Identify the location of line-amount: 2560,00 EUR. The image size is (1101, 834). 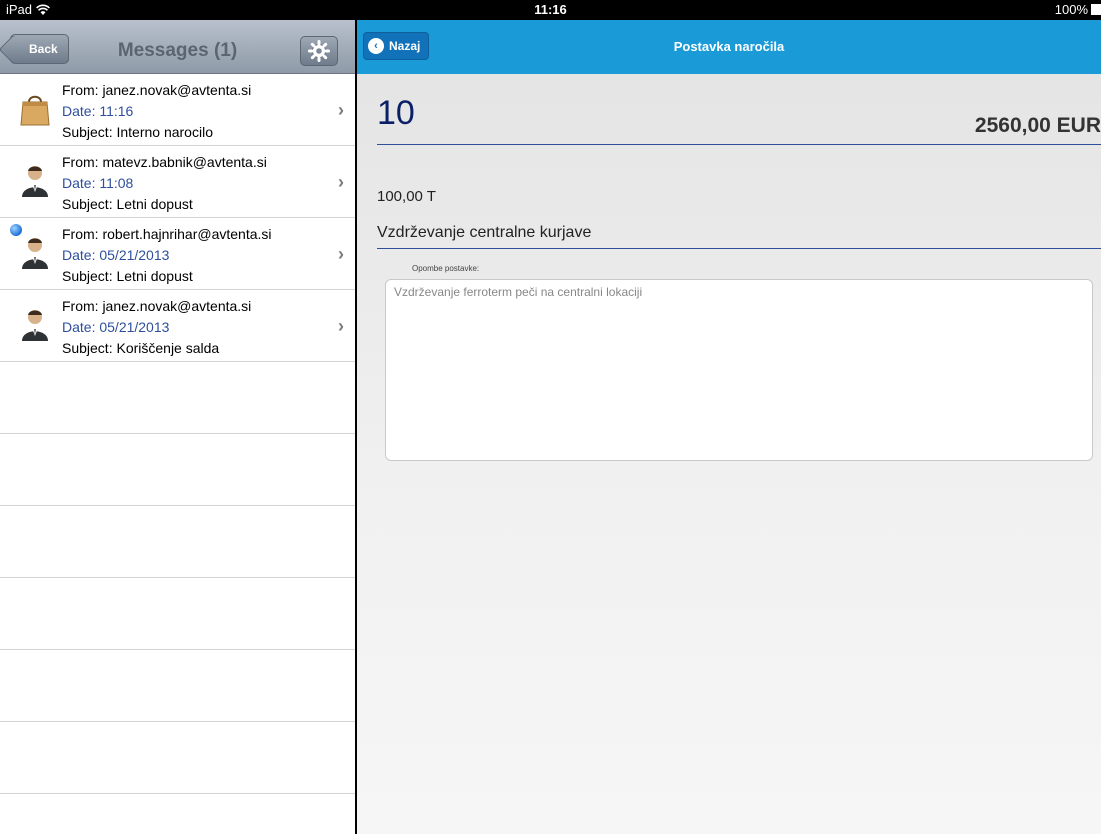
(1037, 125).